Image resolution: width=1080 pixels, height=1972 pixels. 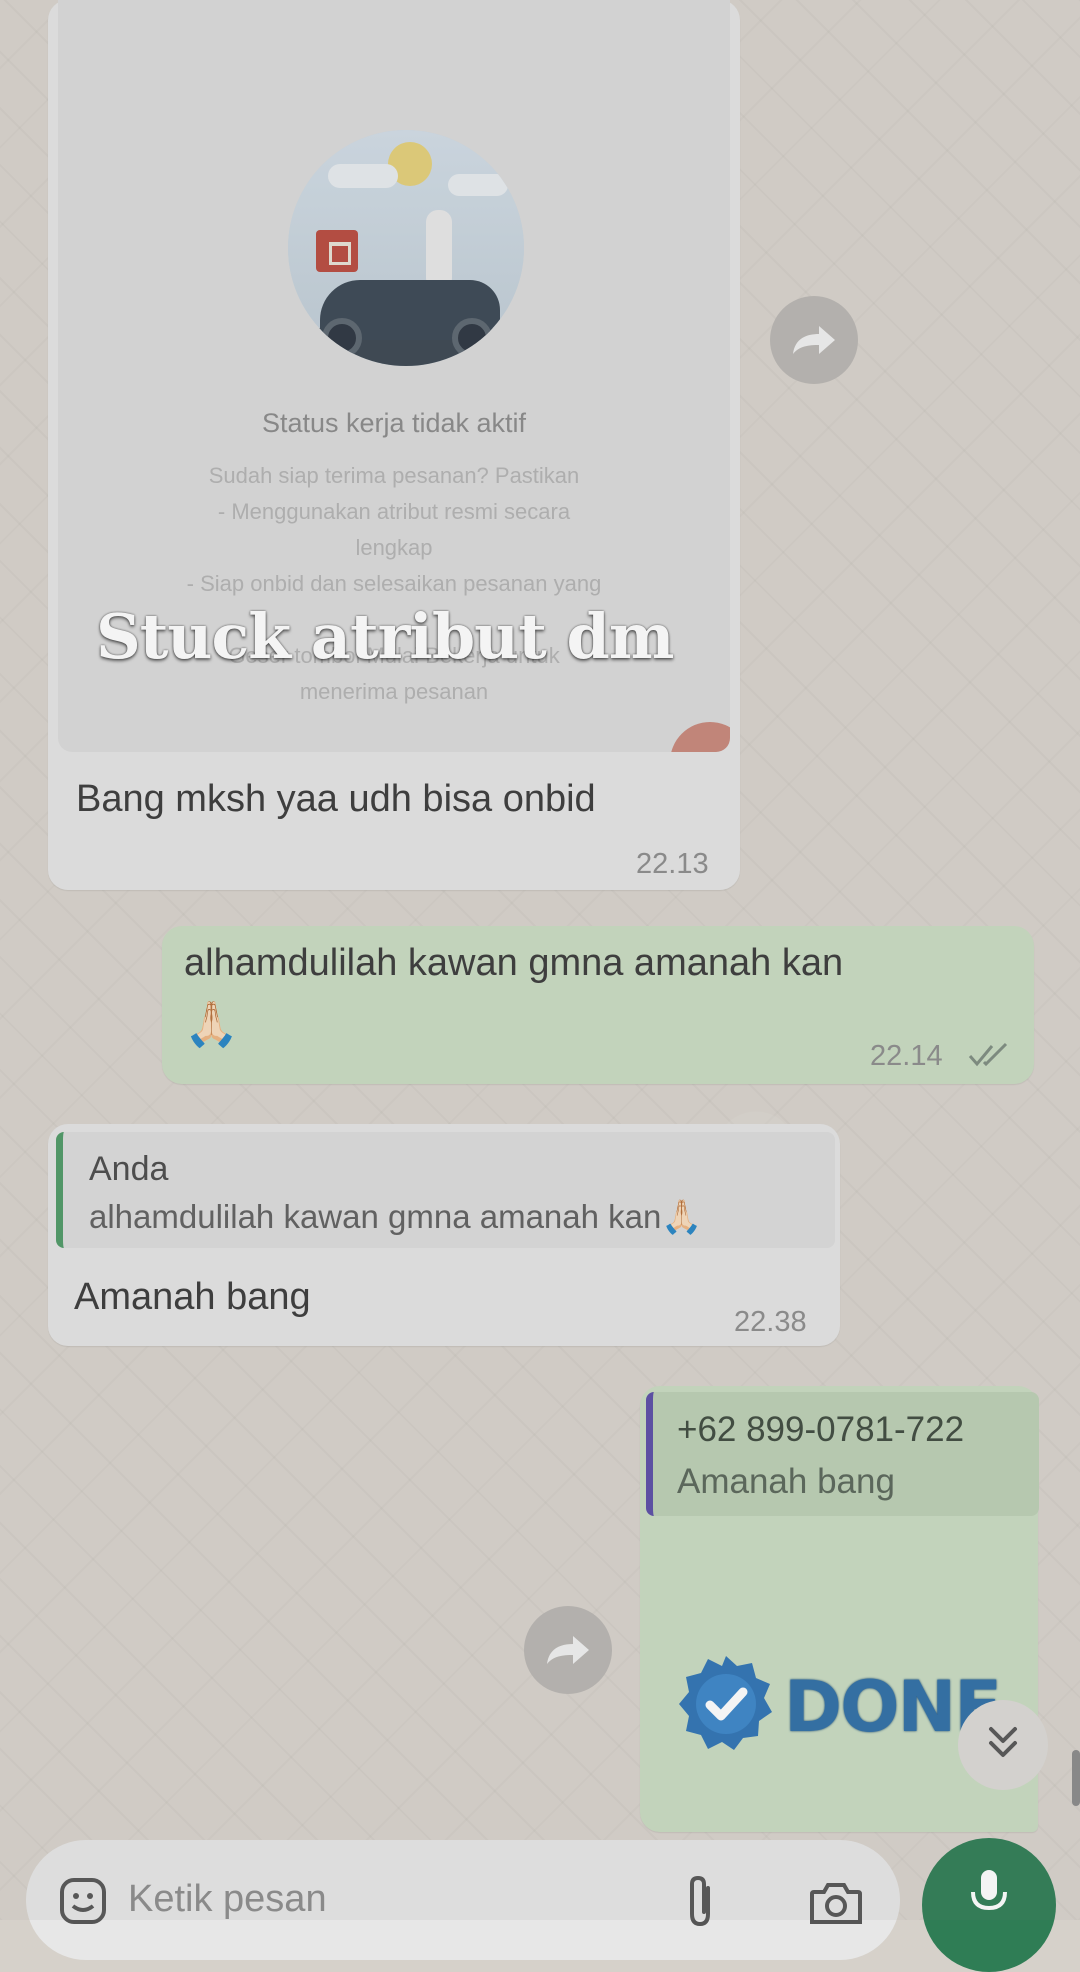 What do you see at coordinates (989, 1895) in the screenshot?
I see `mic-icon` at bounding box center [989, 1895].